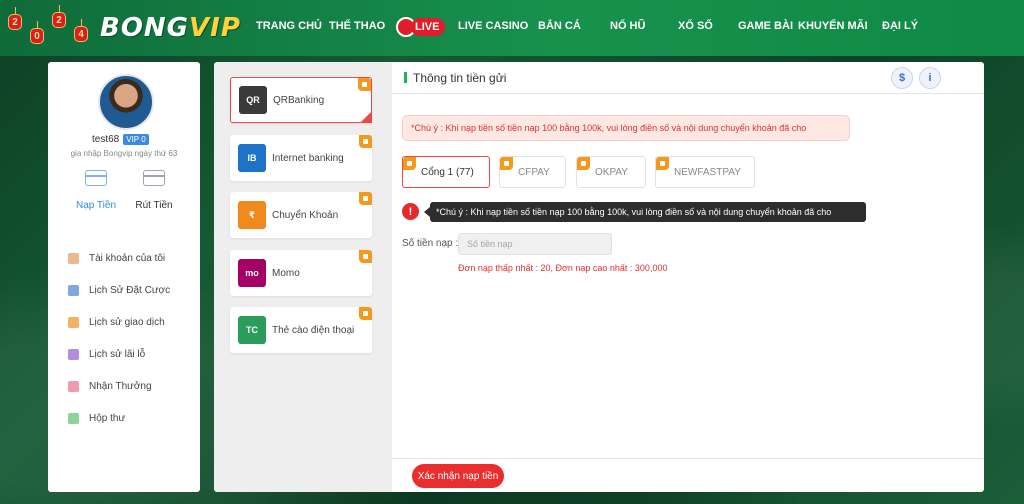 The image size is (1024, 504). What do you see at coordinates (458, 476) in the screenshot?
I see `confirm-deposit-button: Xác nhận nạp tiền` at bounding box center [458, 476].